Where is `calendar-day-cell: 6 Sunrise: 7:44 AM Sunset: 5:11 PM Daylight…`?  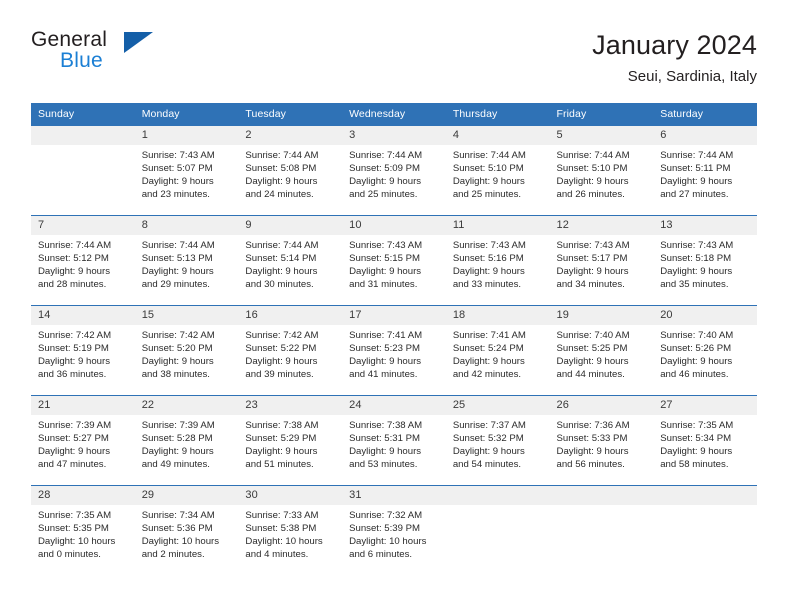 calendar-day-cell: 6 Sunrise: 7:44 AM Sunset: 5:11 PM Daylight… is located at coordinates (705, 170).